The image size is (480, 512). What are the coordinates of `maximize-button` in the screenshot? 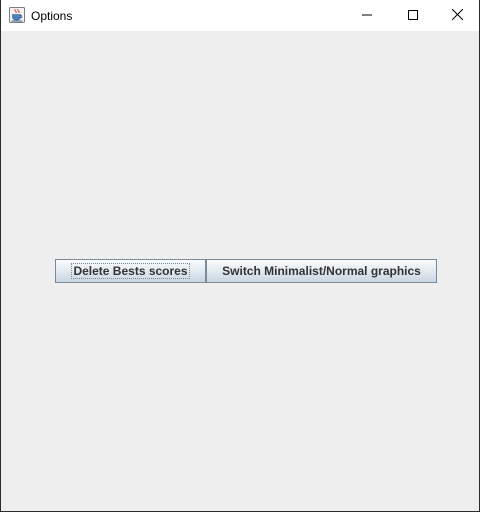 It's located at (413, 15).